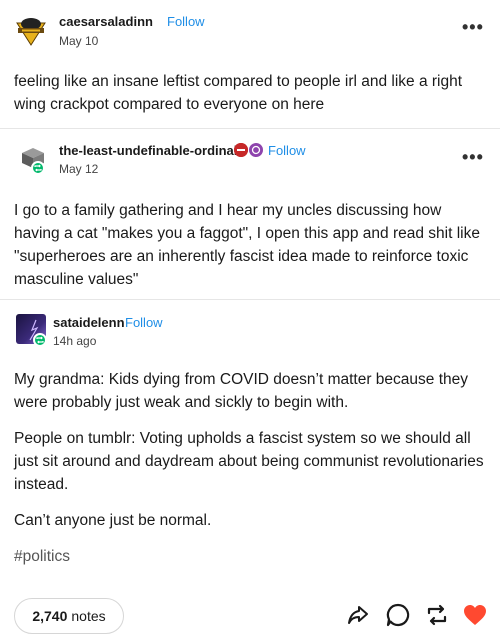 This screenshot has width=500, height=643. I want to click on notes-button: 2,740 notes, so click(69, 616).